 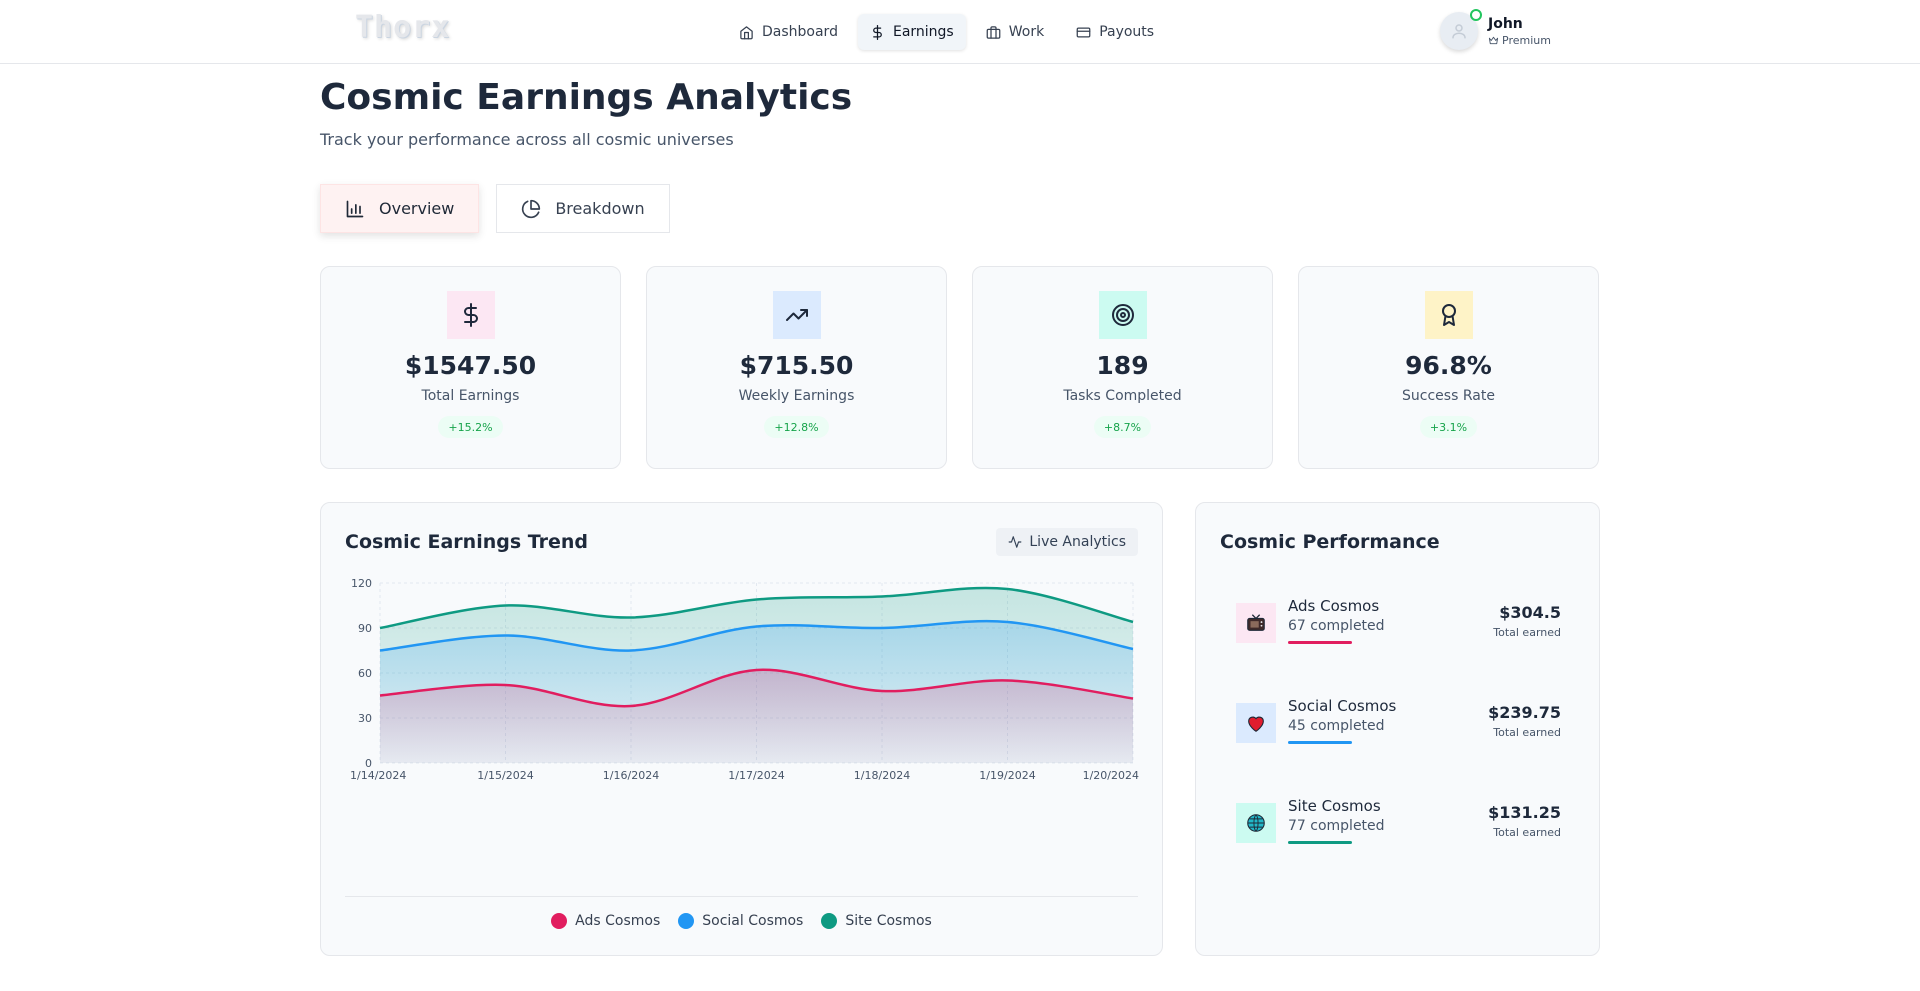 I want to click on perf-name: Site Cosmos, so click(x=1334, y=806).